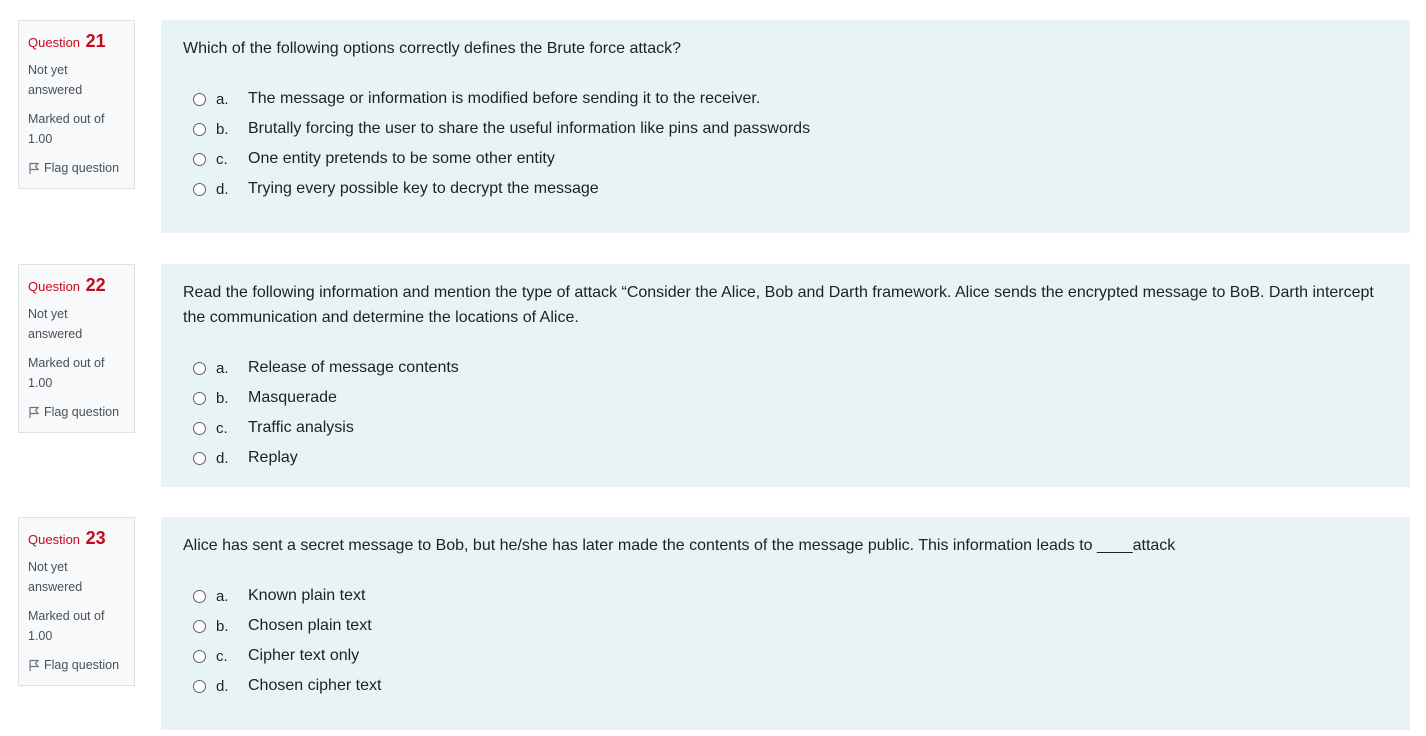 This screenshot has height=736, width=1426. I want to click on option-text: Release of message contents, so click(353, 367).